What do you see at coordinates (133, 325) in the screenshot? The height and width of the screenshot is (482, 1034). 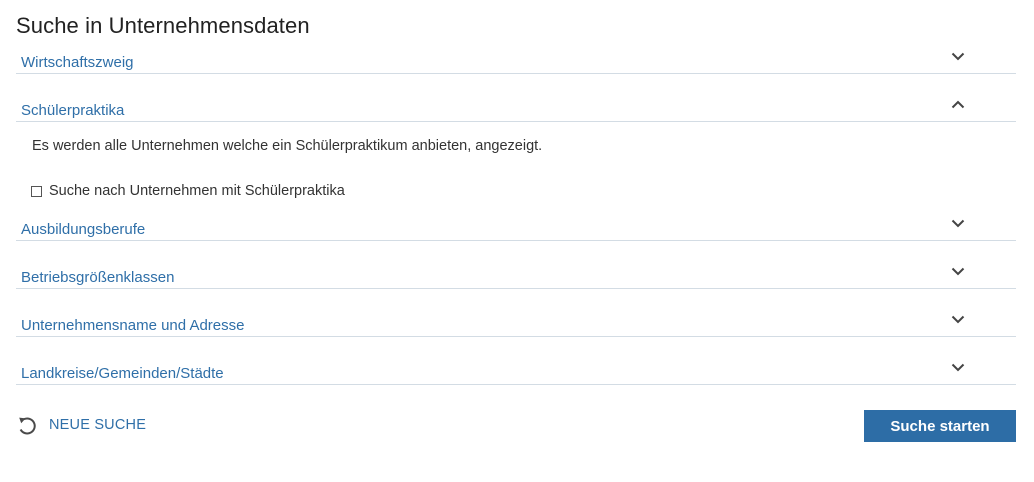 I see `accordion-label: Unternehmensname und Adresse` at bounding box center [133, 325].